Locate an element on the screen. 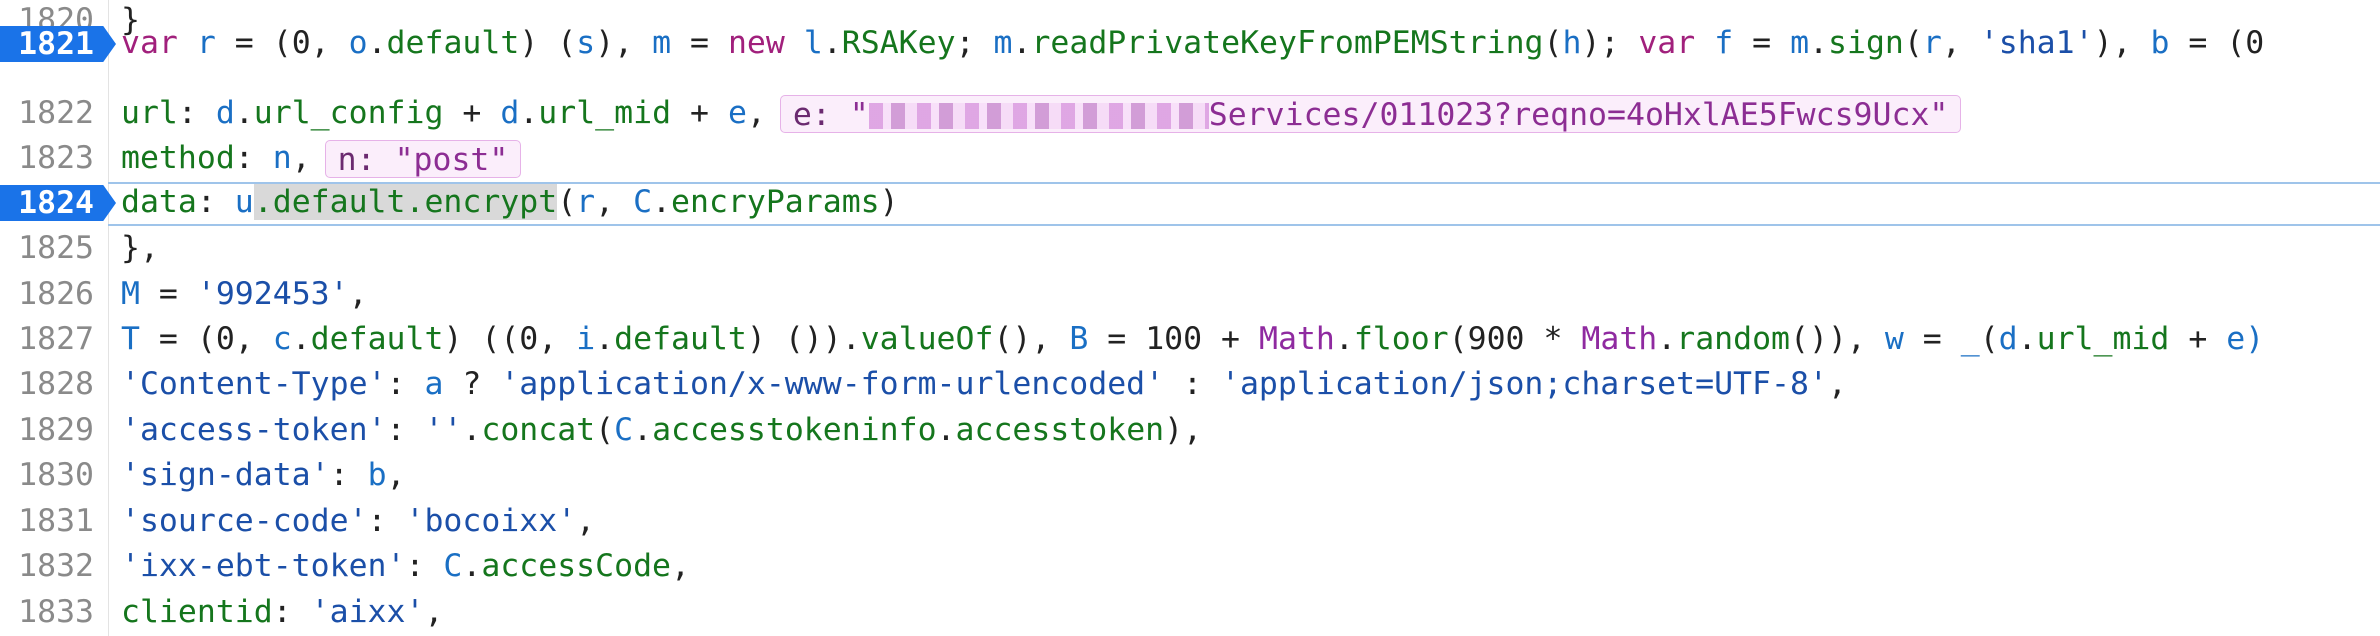 The image size is (2380, 636). punctuation: }, is located at coordinates (140, 248).